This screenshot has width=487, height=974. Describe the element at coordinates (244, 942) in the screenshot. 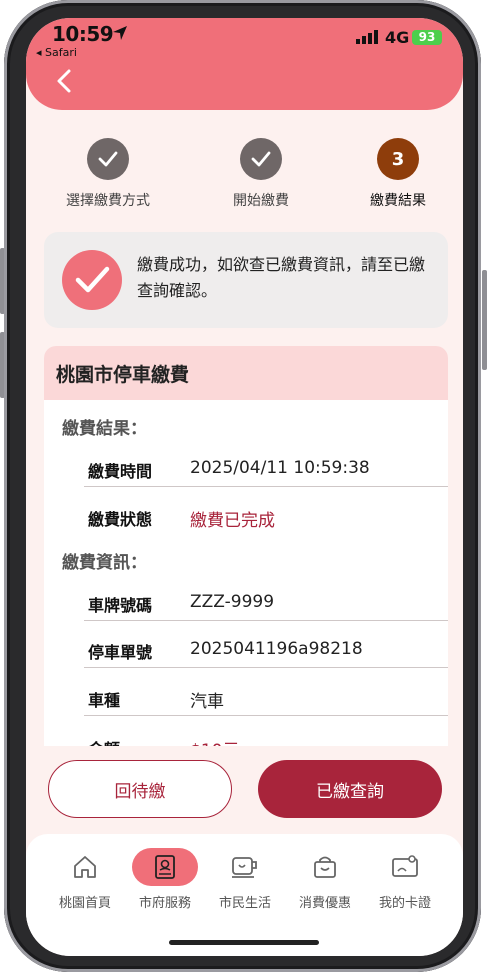

I see `home-indicator` at that location.